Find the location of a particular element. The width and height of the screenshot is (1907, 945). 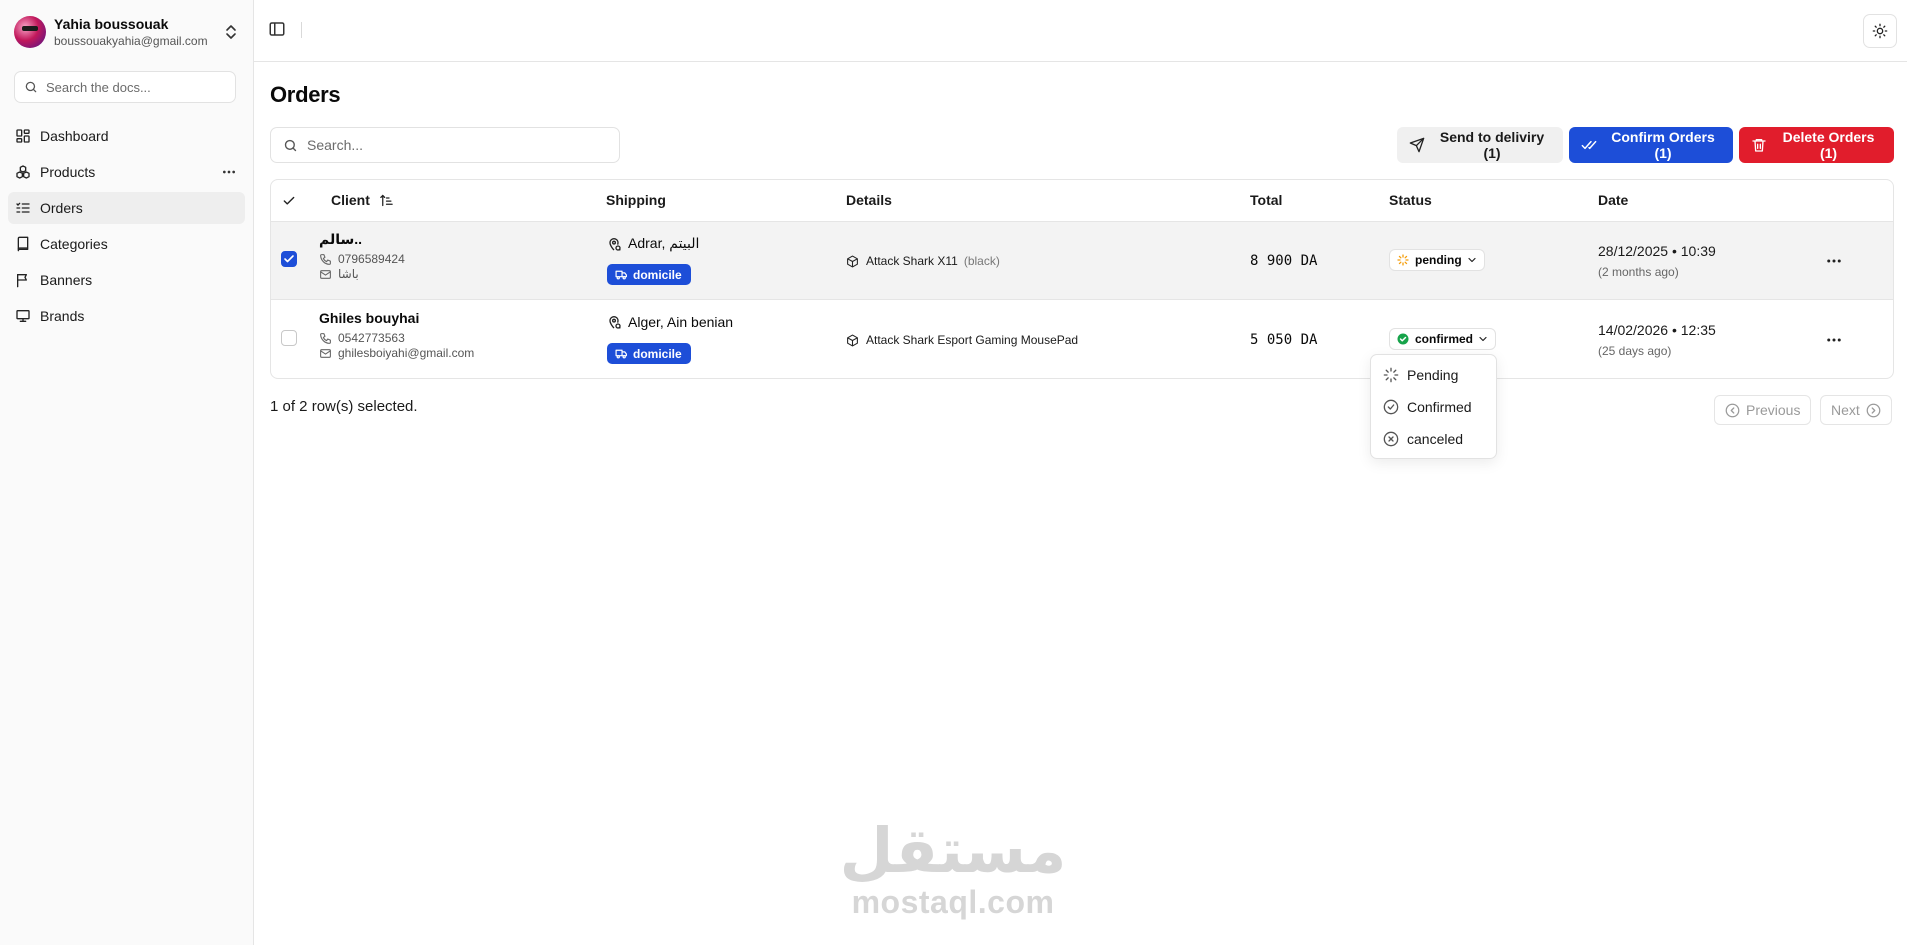

next-button: Next is located at coordinates (1856, 410).